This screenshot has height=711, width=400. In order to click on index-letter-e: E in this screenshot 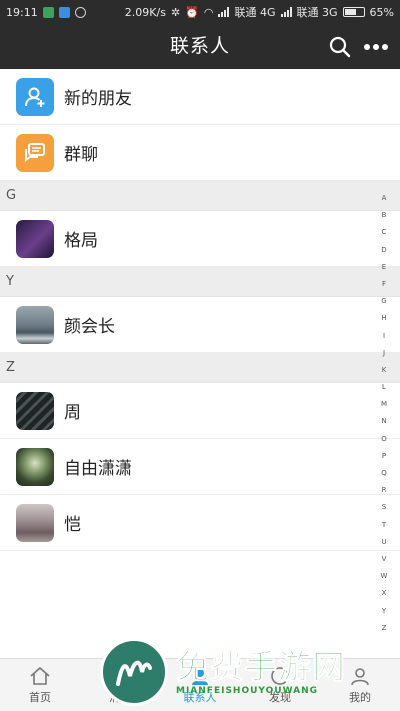, I will do `click(384, 267)`.